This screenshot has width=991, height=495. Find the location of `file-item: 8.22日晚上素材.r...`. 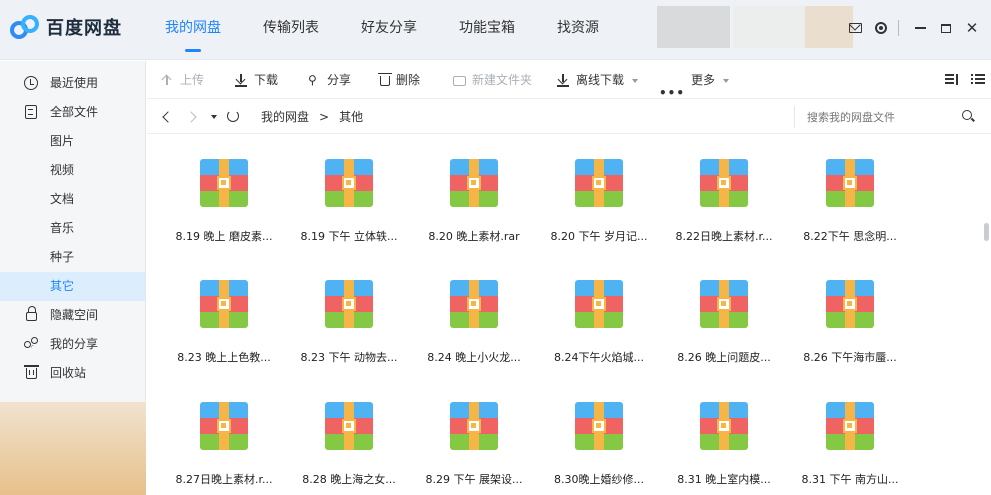

file-item: 8.22日晚上素材.r... is located at coordinates (724, 190).